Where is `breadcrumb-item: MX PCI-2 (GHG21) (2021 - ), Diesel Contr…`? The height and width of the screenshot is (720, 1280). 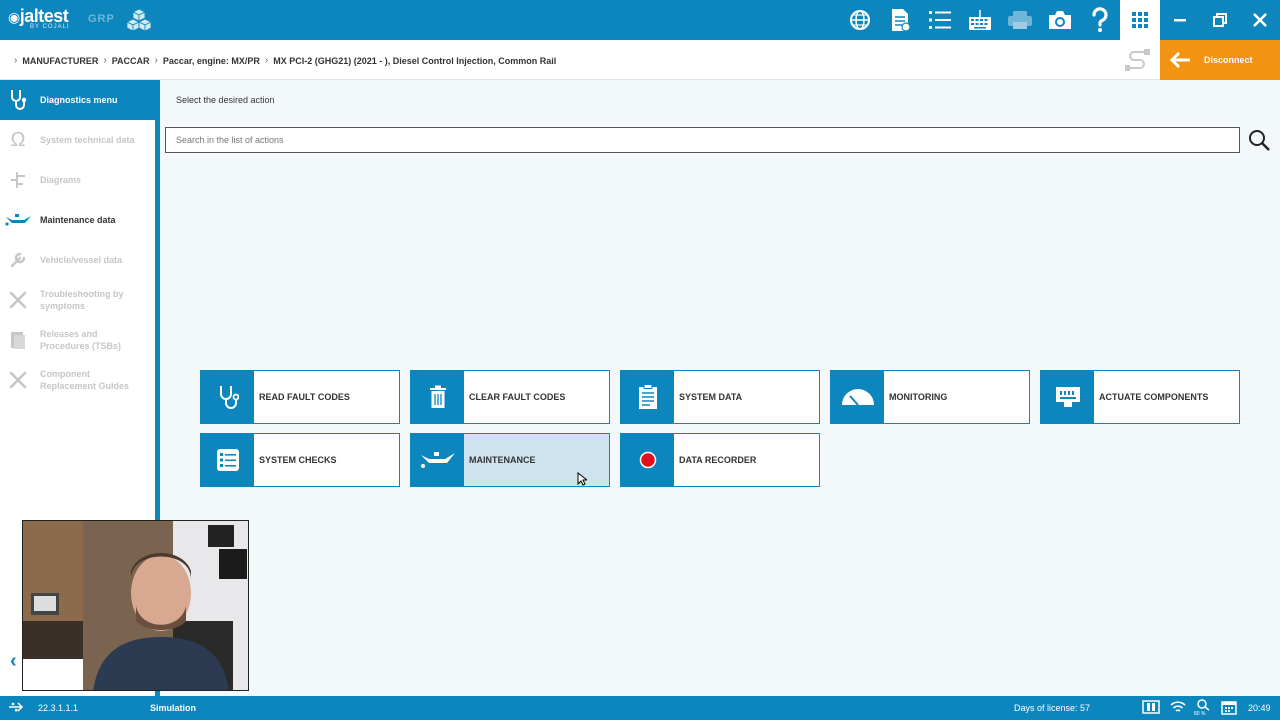
breadcrumb-item: MX PCI-2 (GHG21) (2021 - ), Diesel Contr… is located at coordinates (414, 61).